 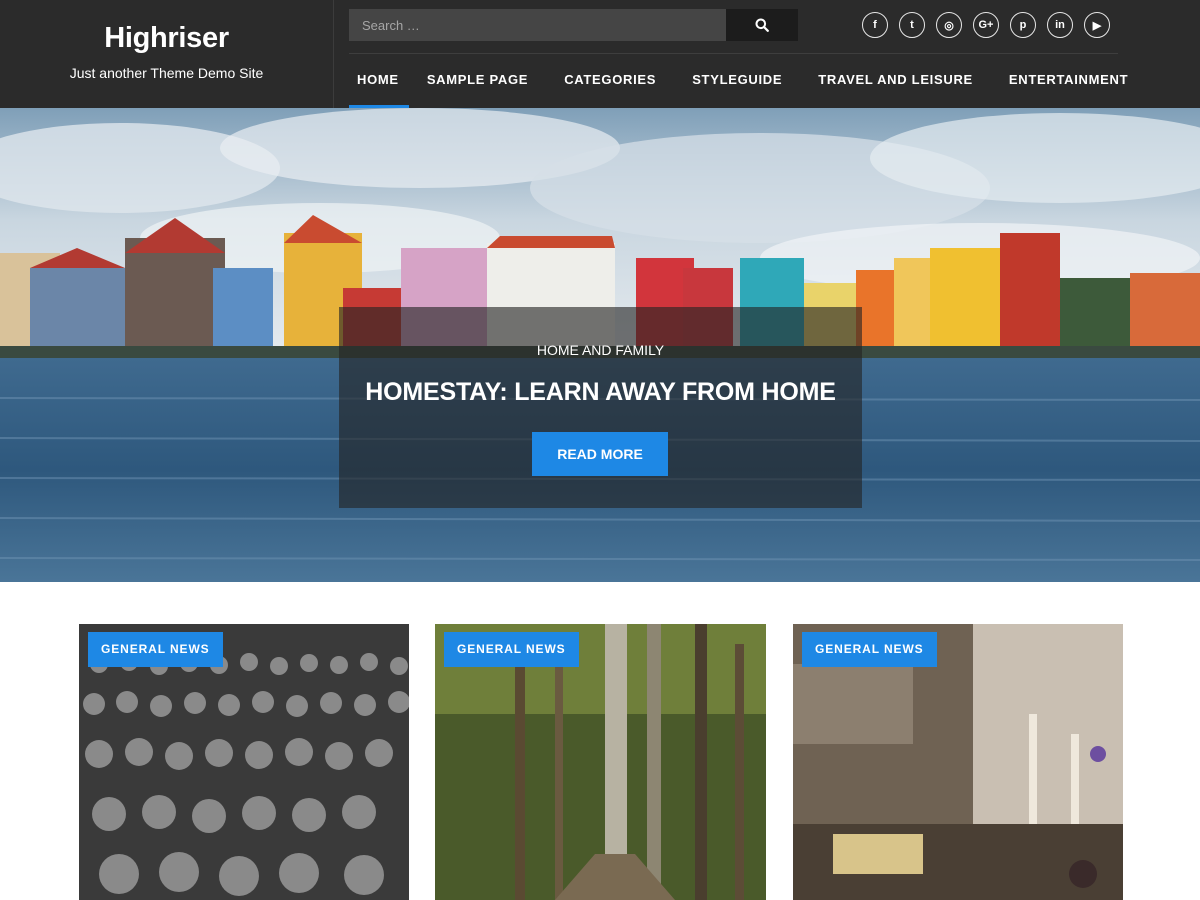 I want to click on instagram-icon: ◎, so click(x=949, y=25).